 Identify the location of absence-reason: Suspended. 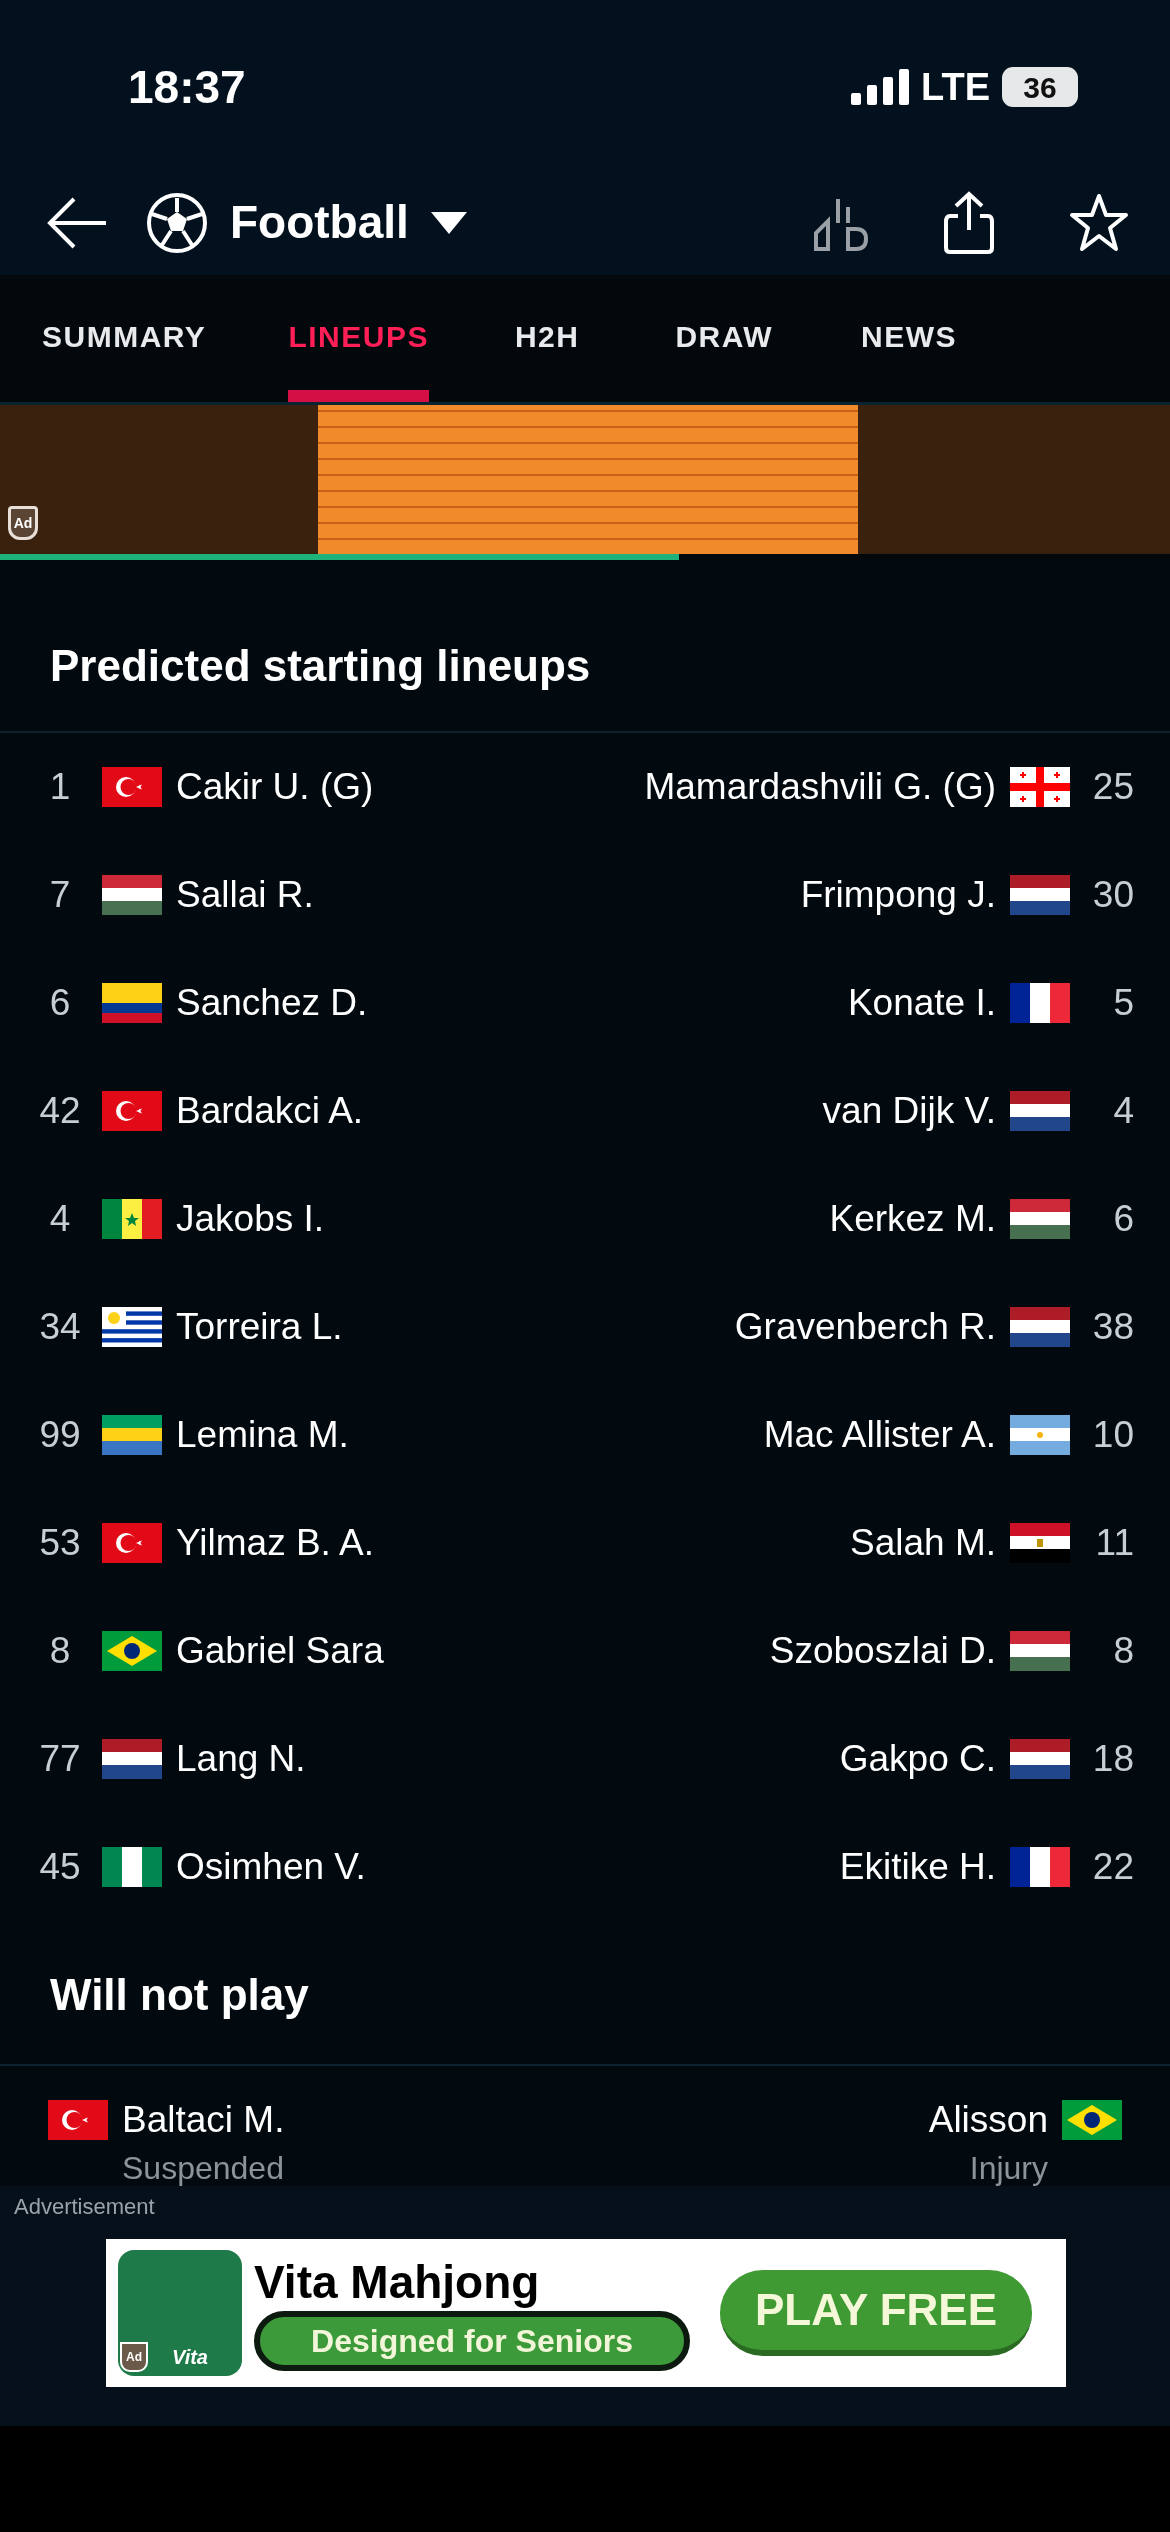
(203, 2167).